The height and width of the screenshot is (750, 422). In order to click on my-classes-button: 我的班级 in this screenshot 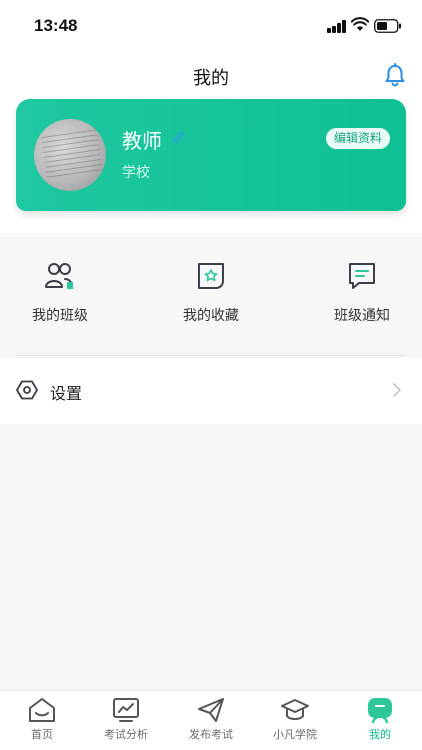, I will do `click(60, 293)`.